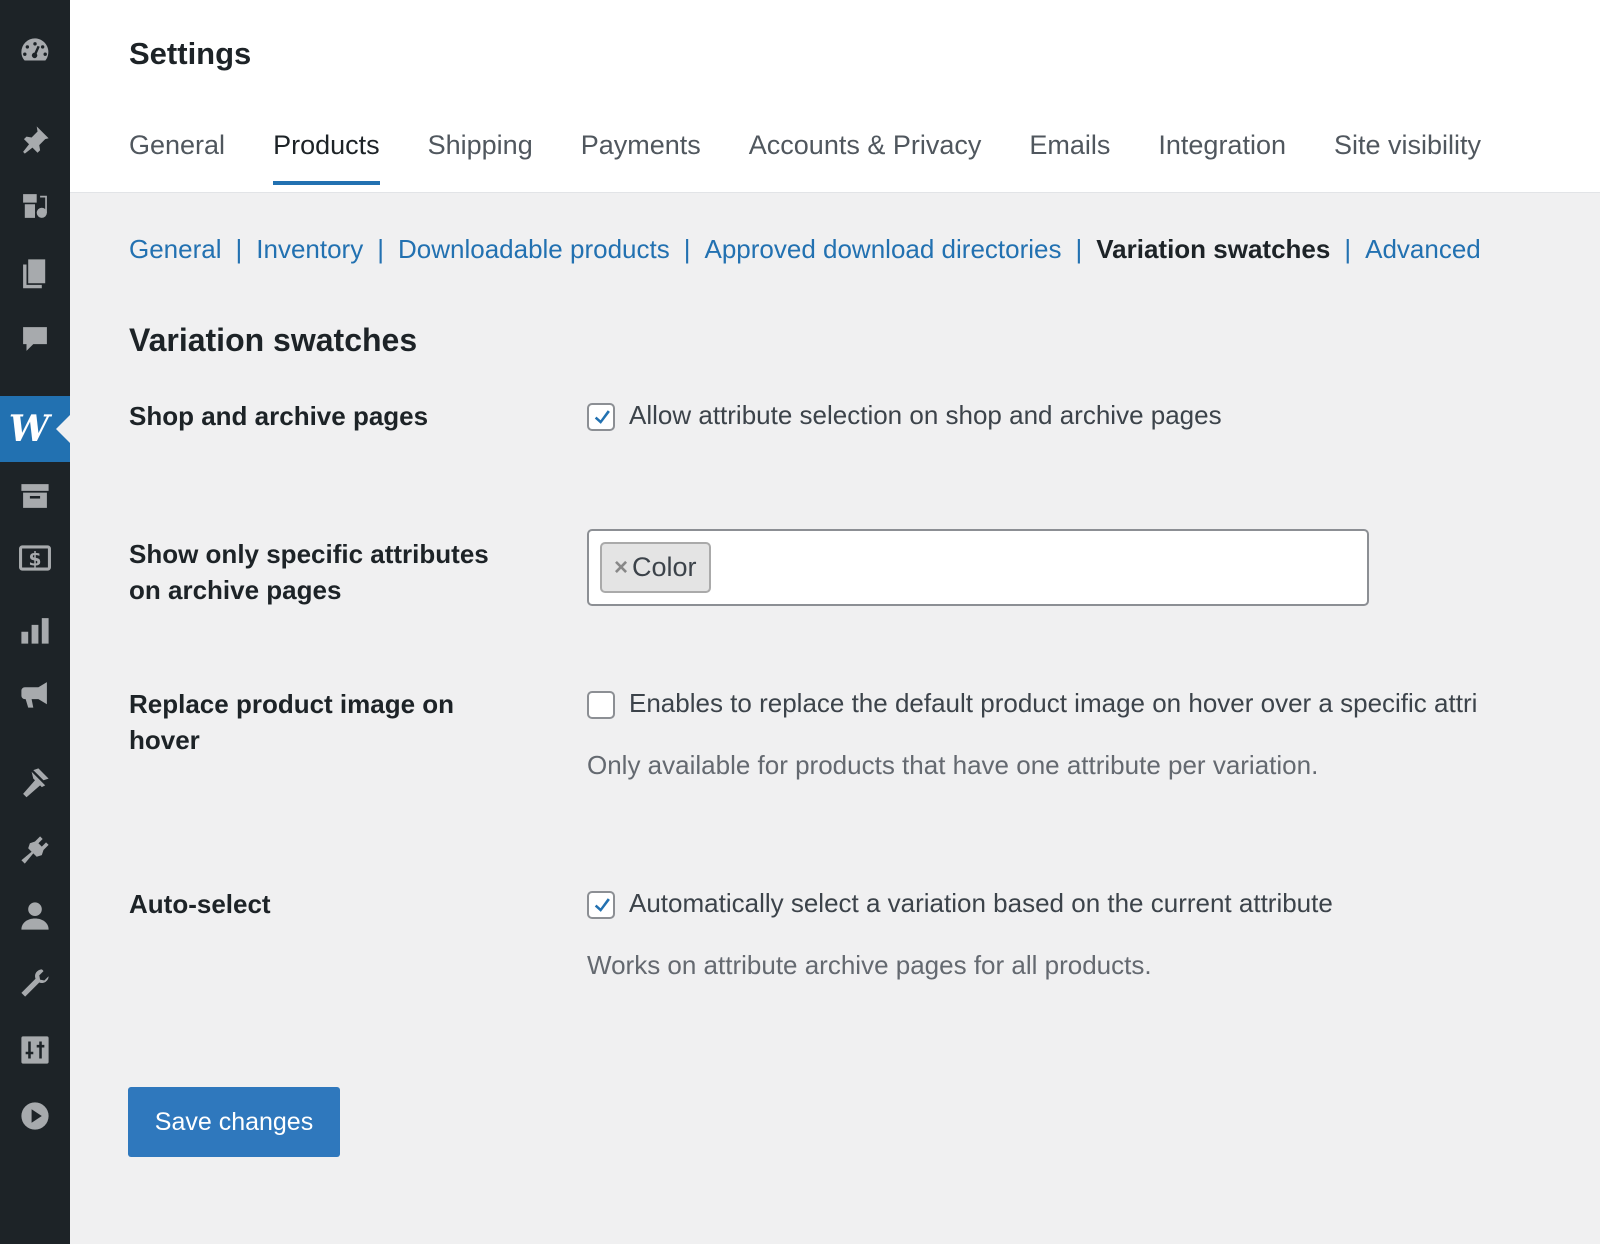  I want to click on auto-select-checkbox, so click(601, 905).